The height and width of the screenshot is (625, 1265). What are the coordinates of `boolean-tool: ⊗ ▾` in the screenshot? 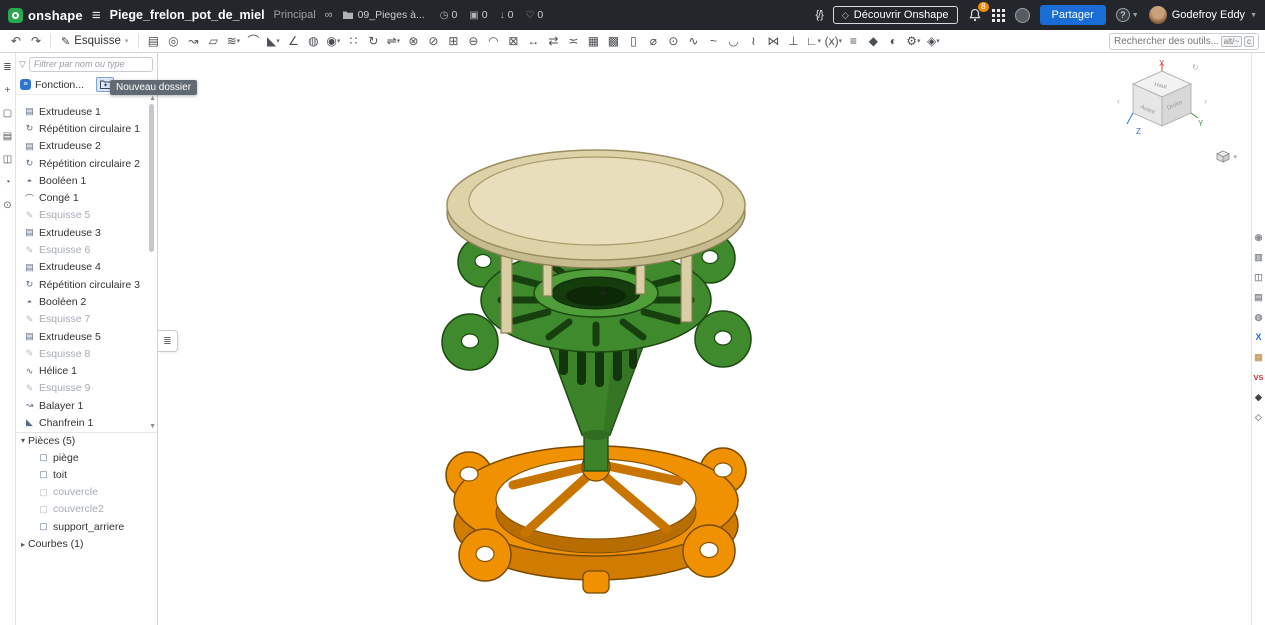 It's located at (413, 41).